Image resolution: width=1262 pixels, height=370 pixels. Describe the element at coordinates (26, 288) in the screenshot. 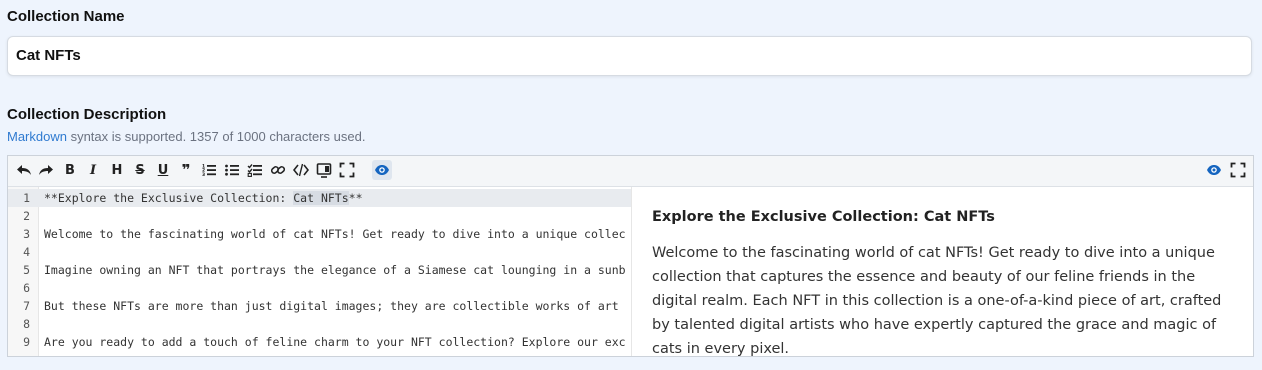

I see `line-number: 6` at that location.